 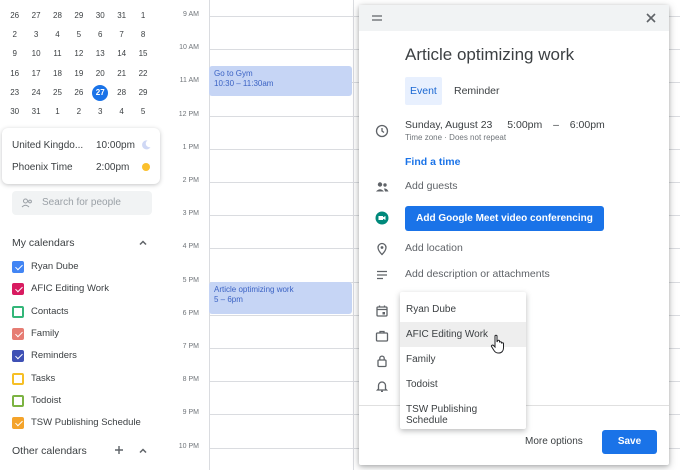 I want to click on my-calendars-title: My calendars, so click(x=43, y=243).